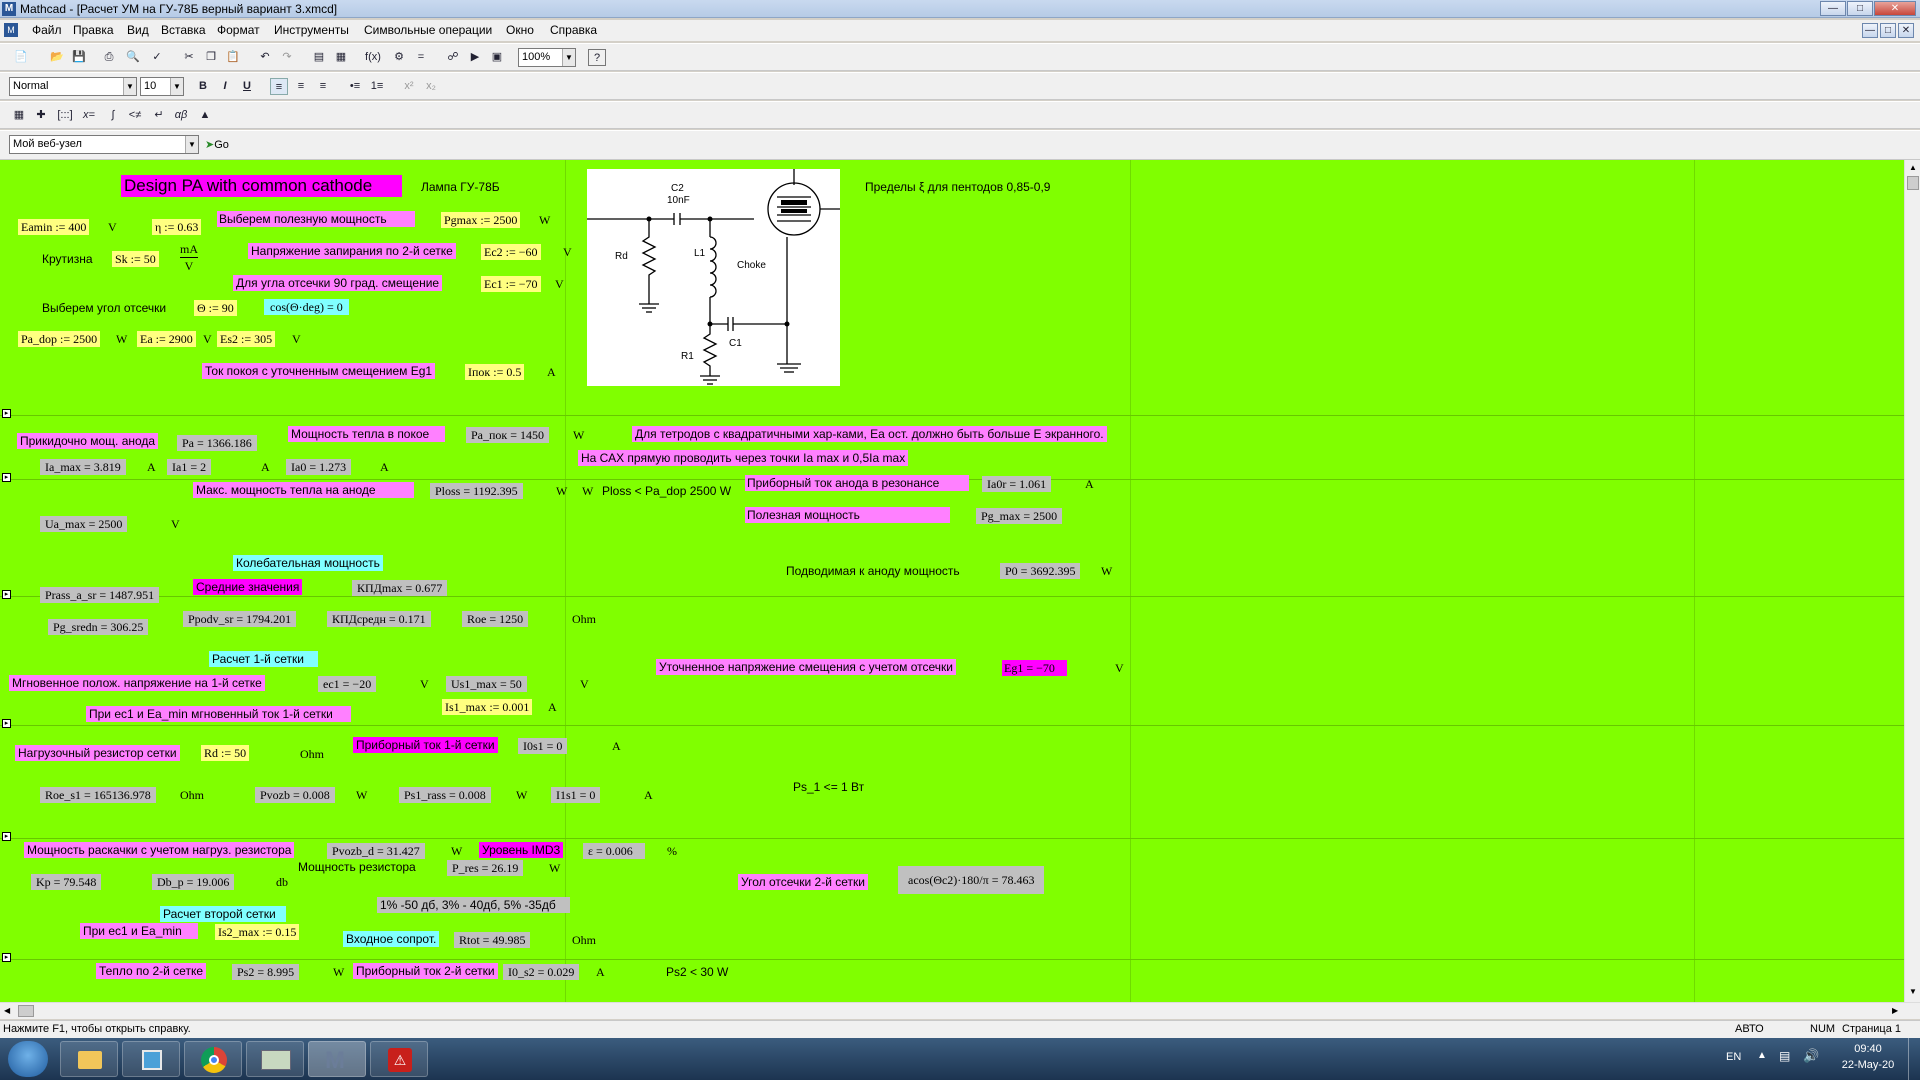  I want to click on is1-max-def: Is1_max := 0.001, so click(487, 707).